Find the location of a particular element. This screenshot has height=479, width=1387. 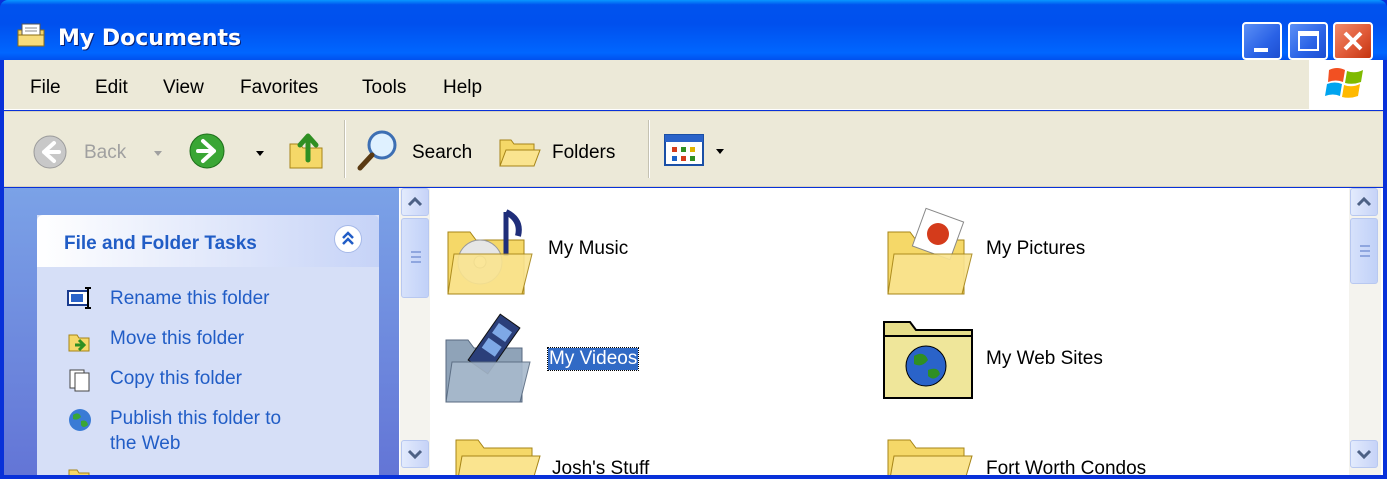

menu-tools: Tools is located at coordinates (384, 88).